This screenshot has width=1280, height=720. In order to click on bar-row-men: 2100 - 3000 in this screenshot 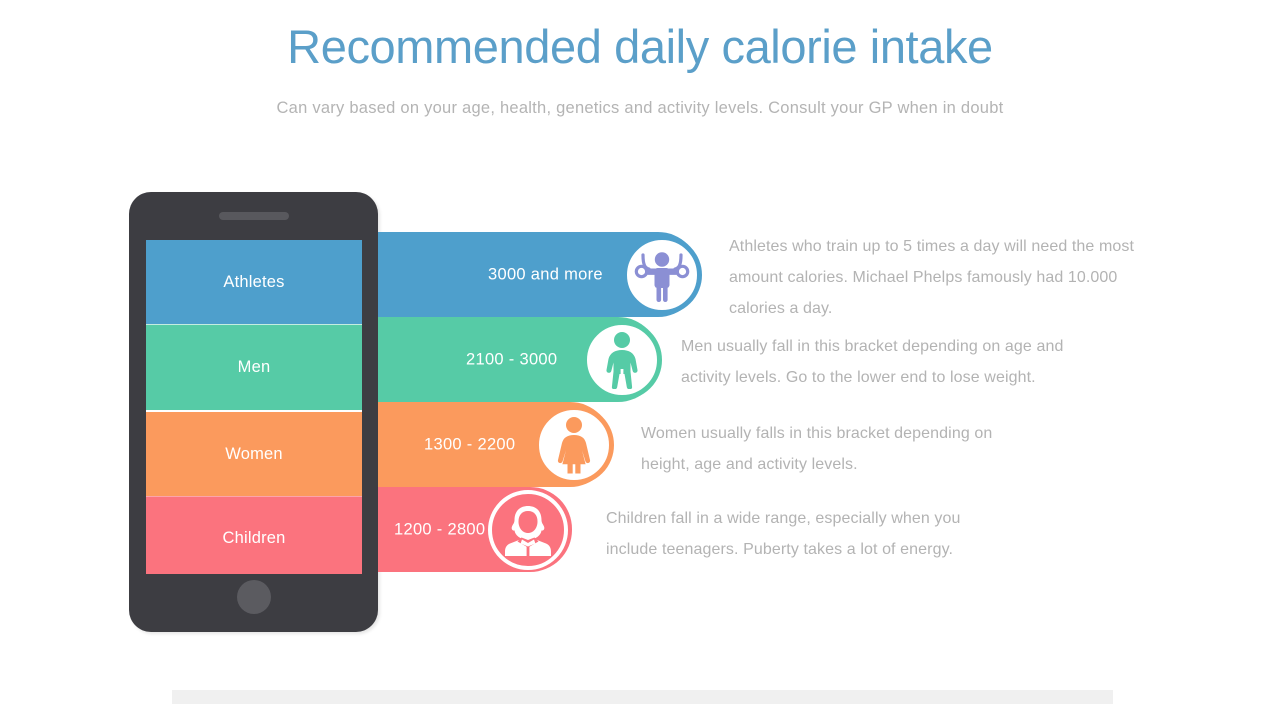, I will do `click(523, 359)`.